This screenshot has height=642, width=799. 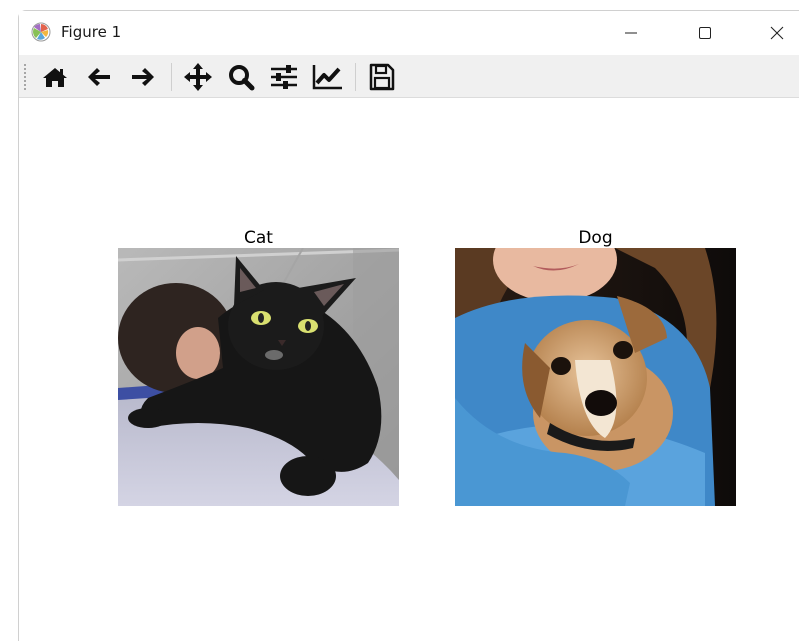 I want to click on dog-image, so click(x=595, y=377).